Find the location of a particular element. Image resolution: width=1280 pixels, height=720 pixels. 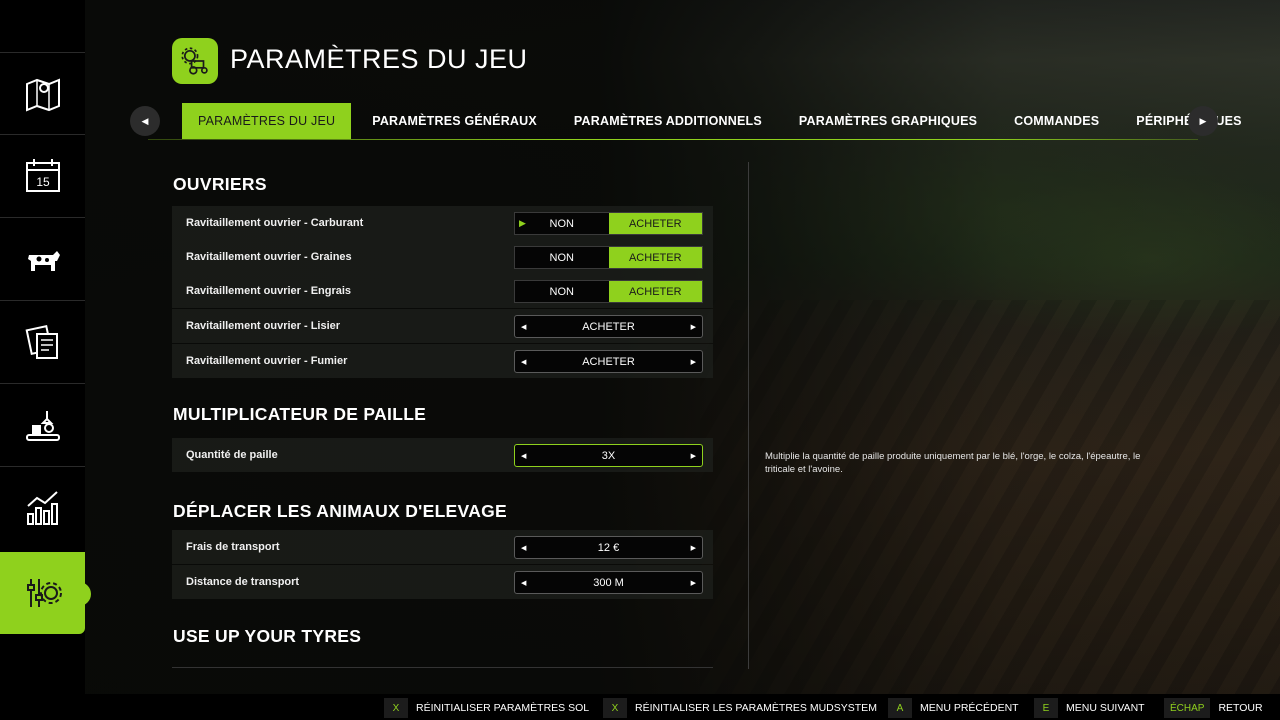

stepper-value: 300 M is located at coordinates (608, 582).